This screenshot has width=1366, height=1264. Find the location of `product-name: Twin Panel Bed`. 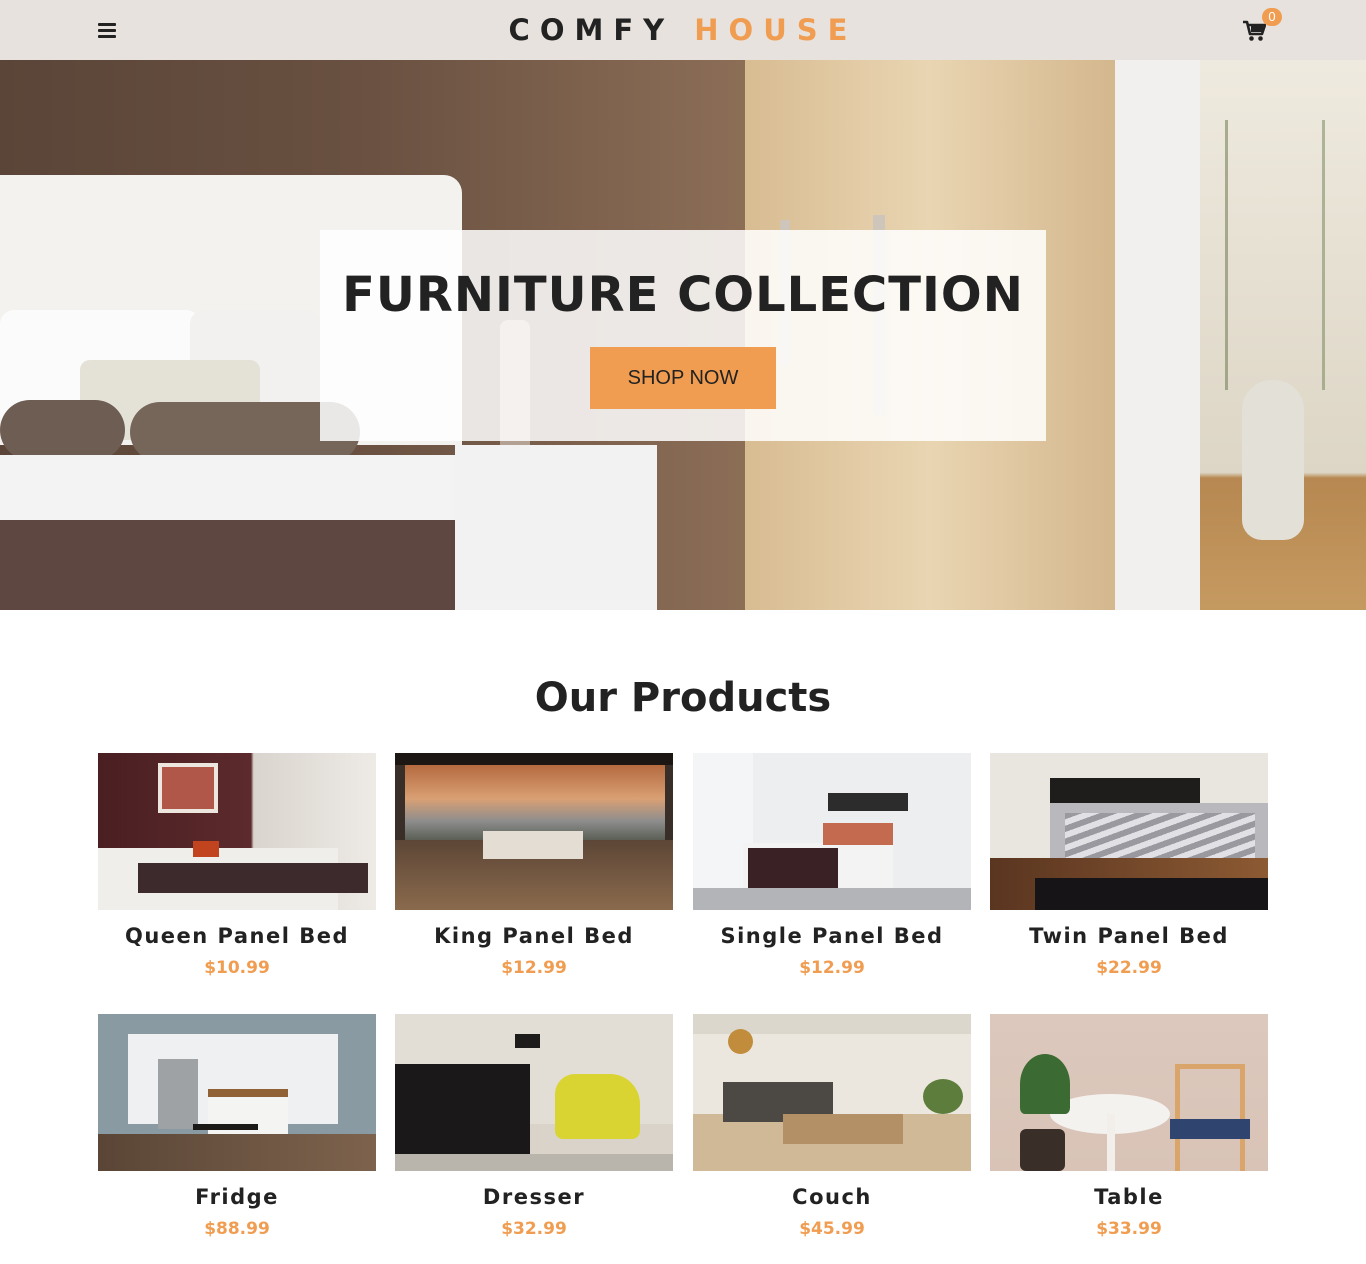

product-name: Twin Panel Bed is located at coordinates (1129, 936).